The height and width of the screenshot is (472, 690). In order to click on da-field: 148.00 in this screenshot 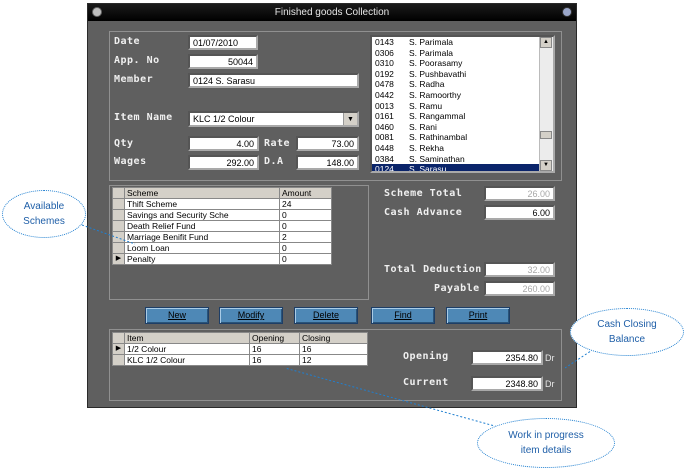, I will do `click(327, 162)`.